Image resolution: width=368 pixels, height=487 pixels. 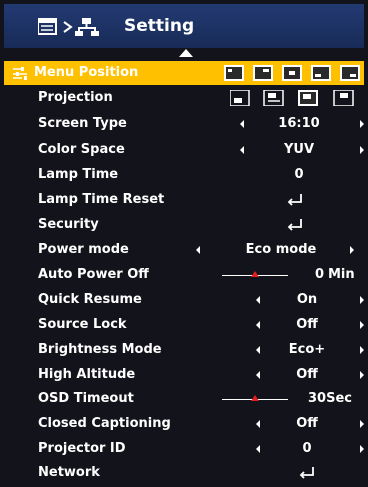 I want to click on menu-item-screen-type: Screen Type 16:10, so click(x=184, y=124).